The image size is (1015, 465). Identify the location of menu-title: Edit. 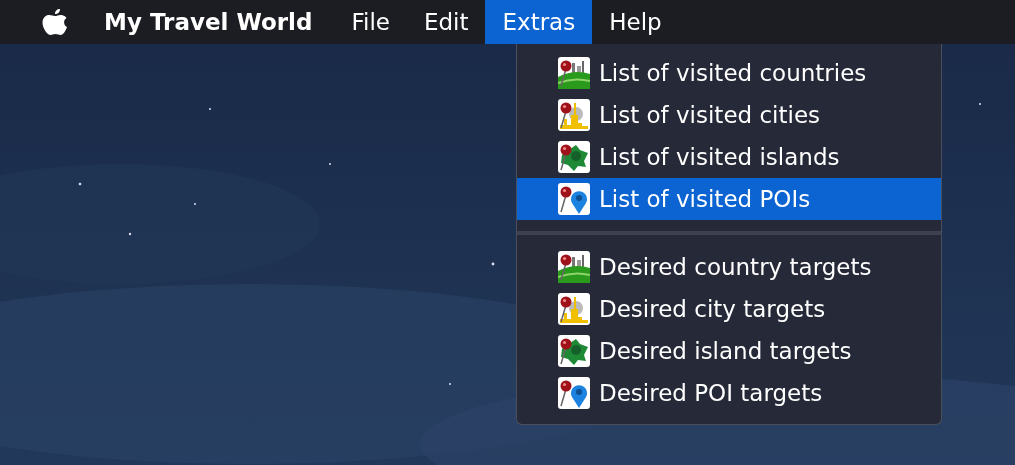
(446, 22).